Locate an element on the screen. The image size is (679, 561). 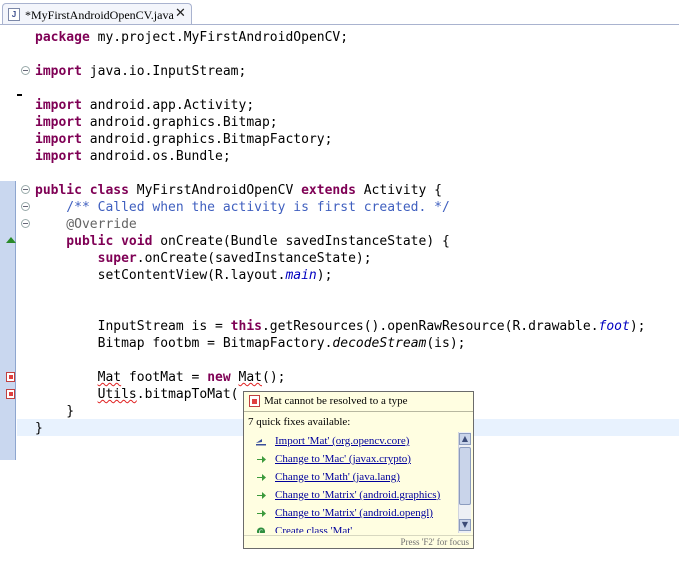
import-icon is located at coordinates (261, 442).